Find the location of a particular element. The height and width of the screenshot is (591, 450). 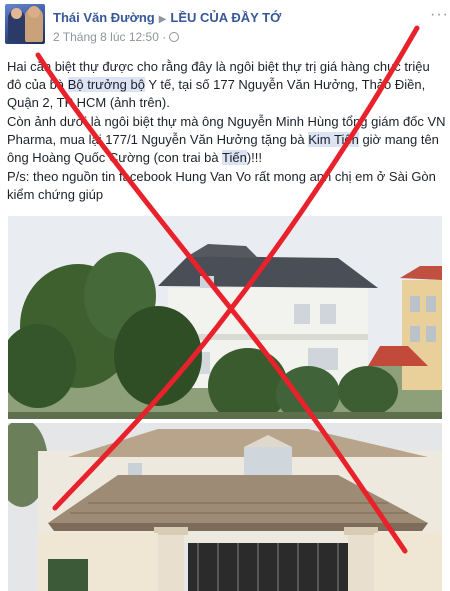

author-name: Thái Văn Đường is located at coordinates (104, 17).